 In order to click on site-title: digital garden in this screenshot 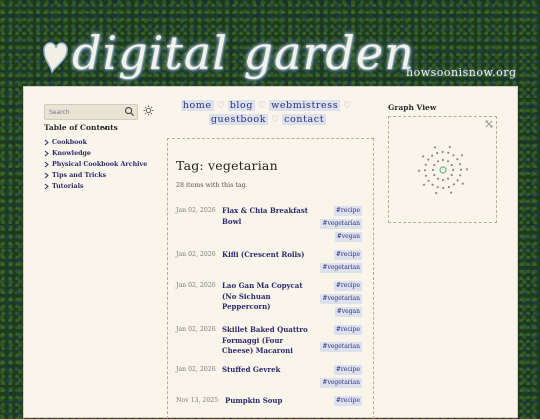, I will do `click(243, 53)`.